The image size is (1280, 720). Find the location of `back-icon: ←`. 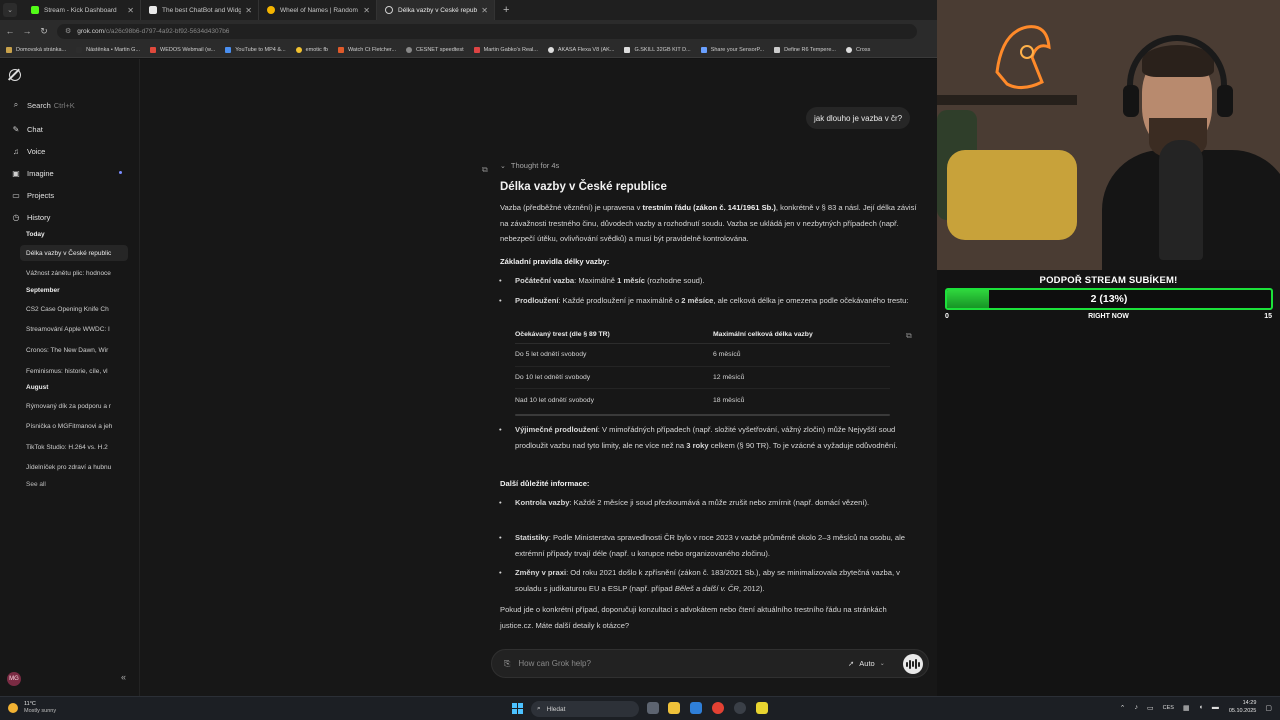

back-icon: ← is located at coordinates (10, 31).